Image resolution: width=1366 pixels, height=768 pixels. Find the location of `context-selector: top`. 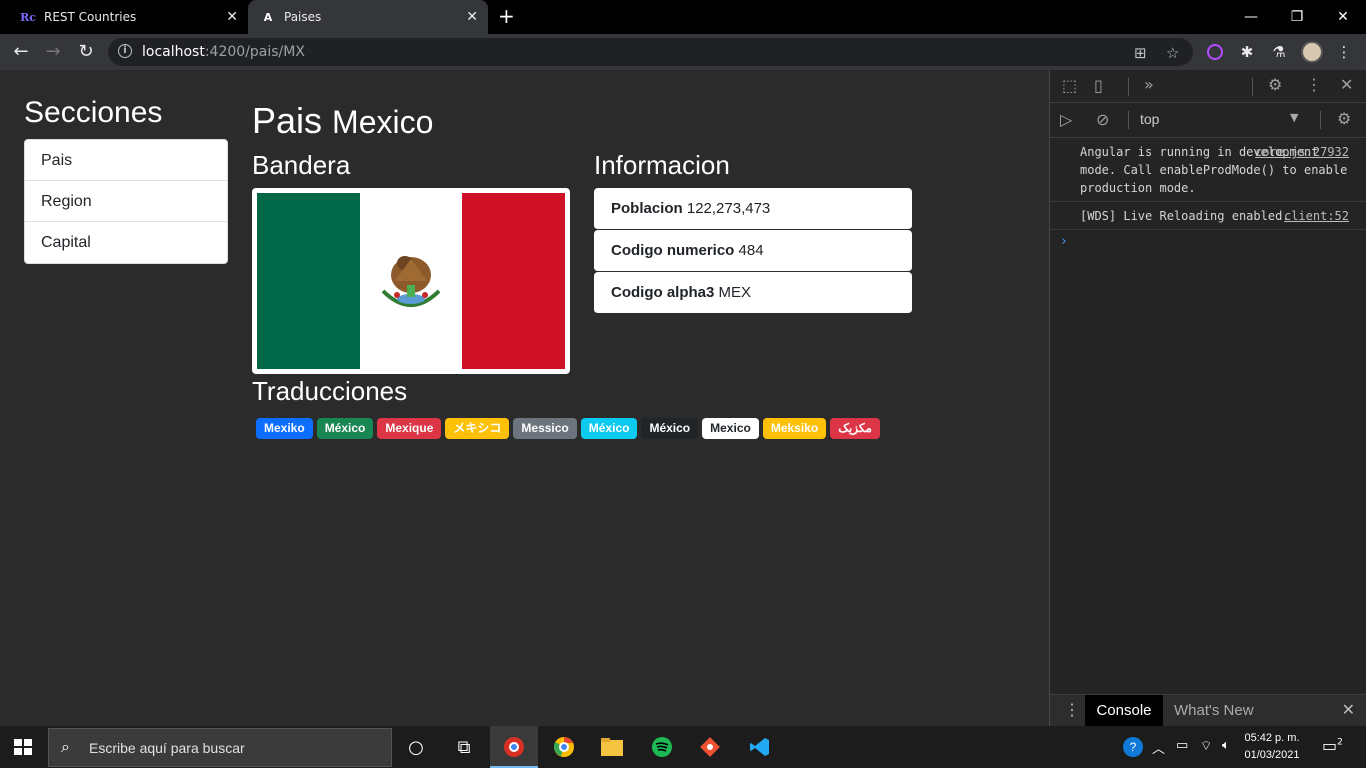

context-selector: top is located at coordinates (1149, 119).